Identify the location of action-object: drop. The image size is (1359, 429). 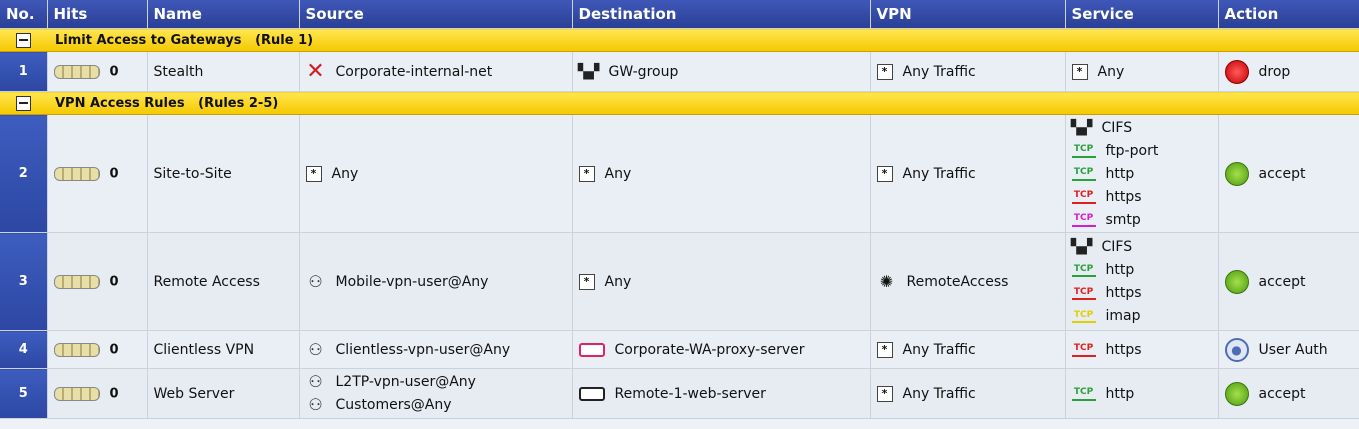
(1288, 71).